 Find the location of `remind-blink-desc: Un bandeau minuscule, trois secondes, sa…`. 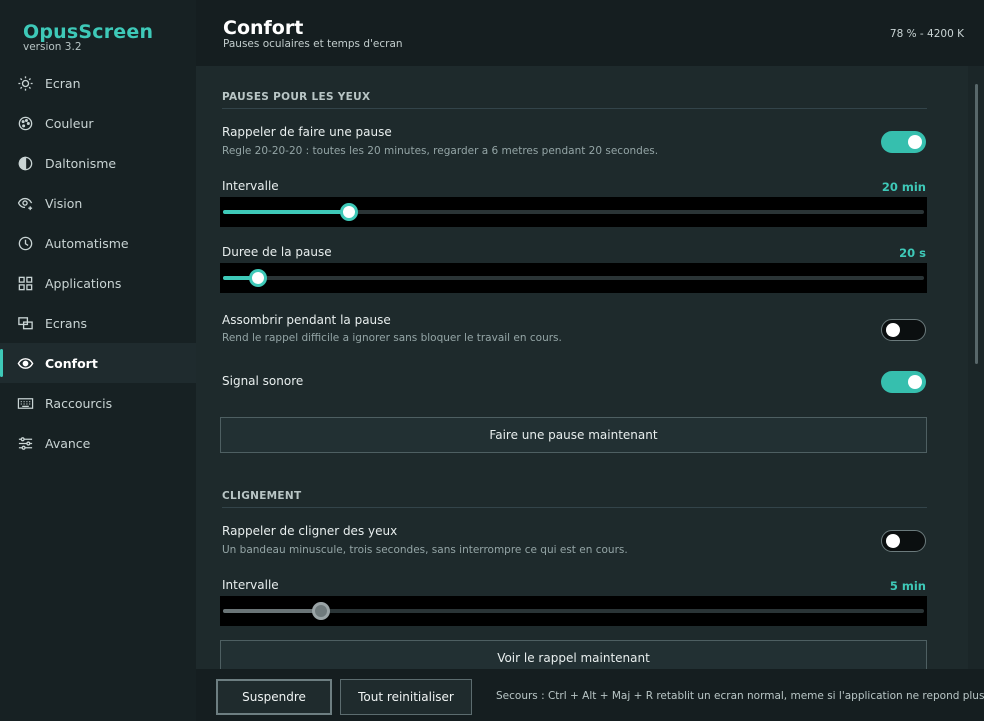

remind-blink-desc: Un bandeau minuscule, trois secondes, sa… is located at coordinates (425, 550).